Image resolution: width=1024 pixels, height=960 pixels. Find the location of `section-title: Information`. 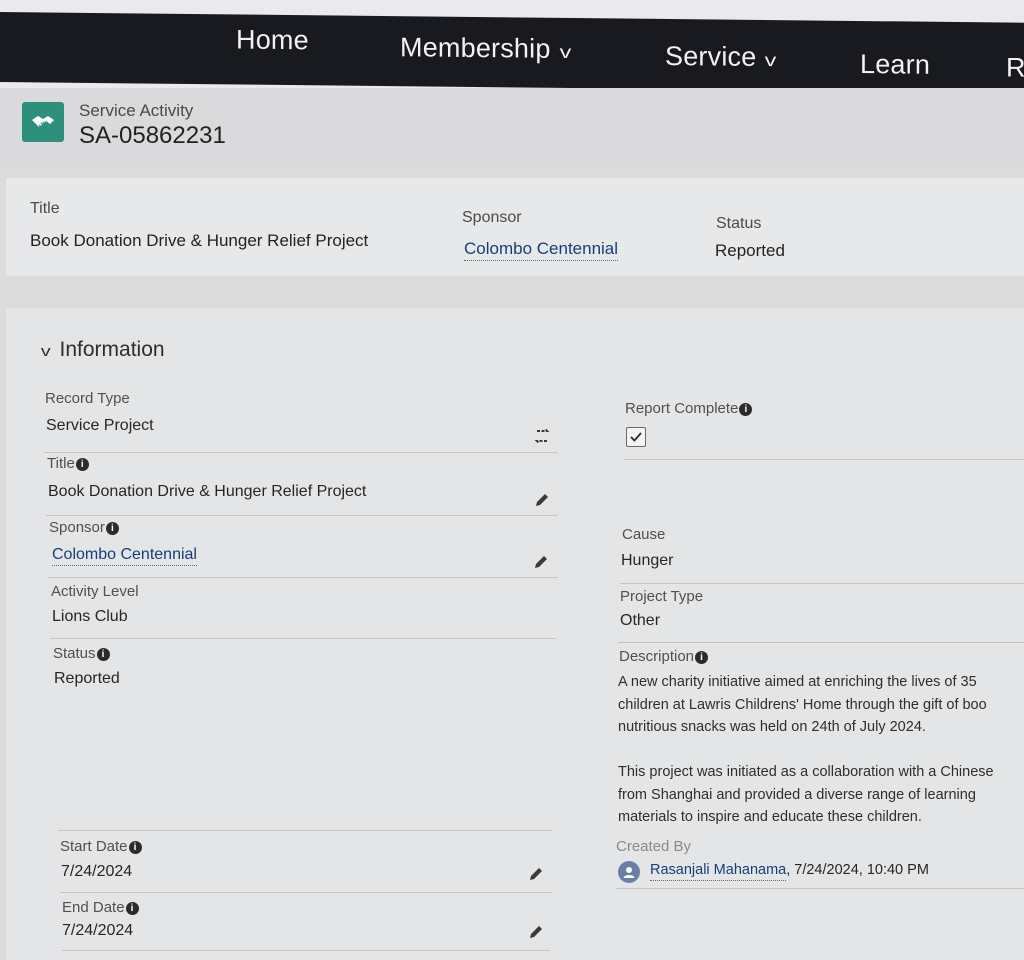

section-title: Information is located at coordinates (112, 349).